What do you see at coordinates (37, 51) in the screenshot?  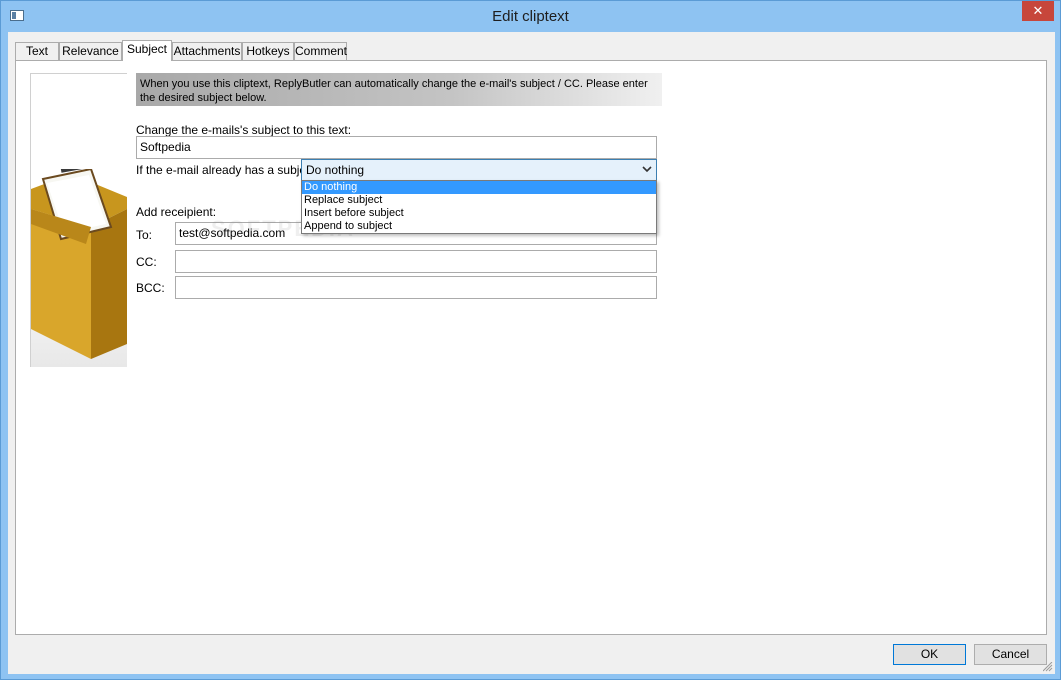 I see `tab-text: Text` at bounding box center [37, 51].